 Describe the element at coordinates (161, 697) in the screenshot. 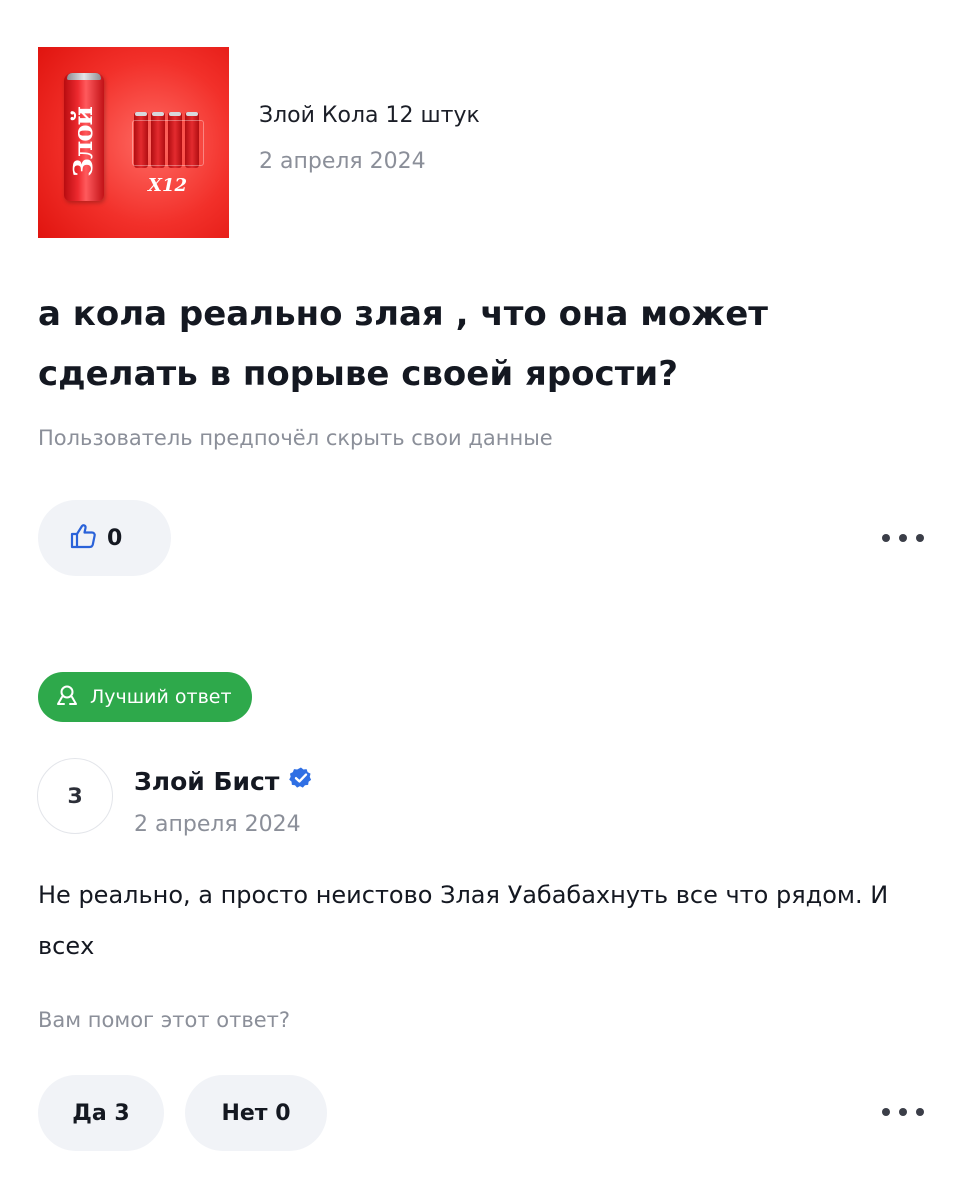

I see `best-answer-label: Лучший ответ` at that location.